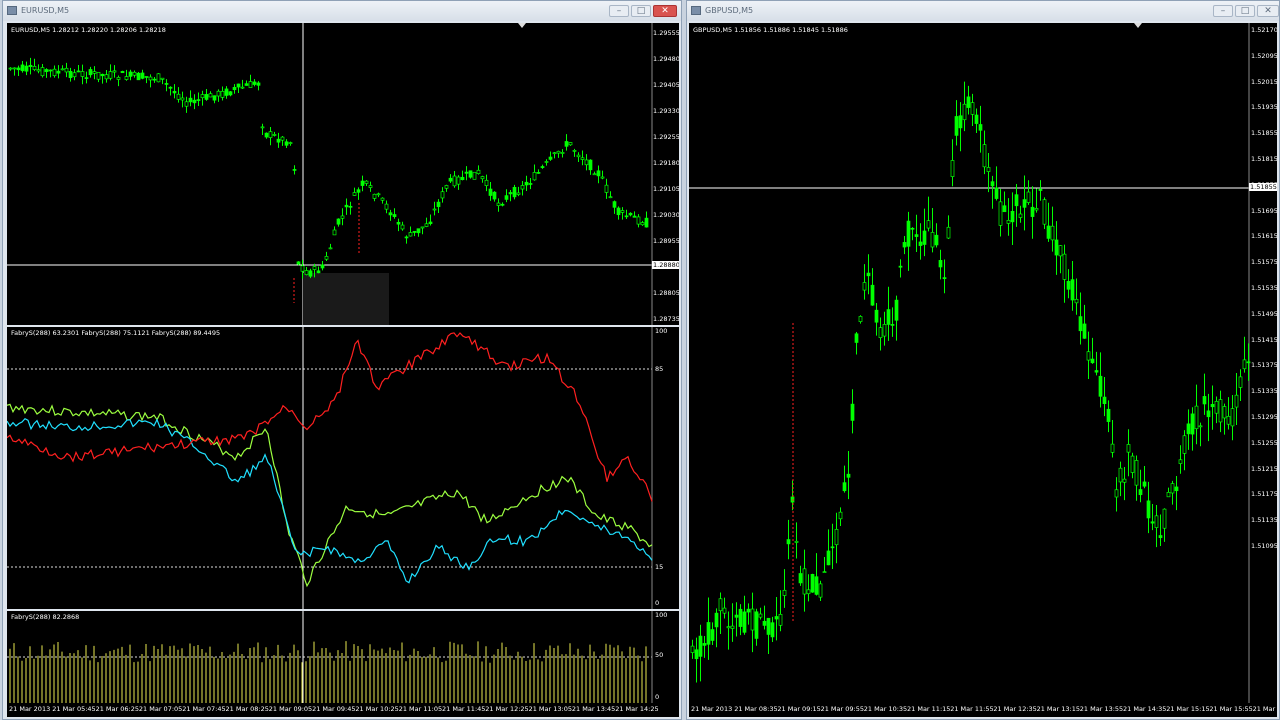 Image resolution: width=1280 pixels, height=720 pixels. Describe the element at coordinates (983, 11) in the screenshot. I see `gbpusd-titlebar: GBPUSD,M5 – □ ✕` at that location.